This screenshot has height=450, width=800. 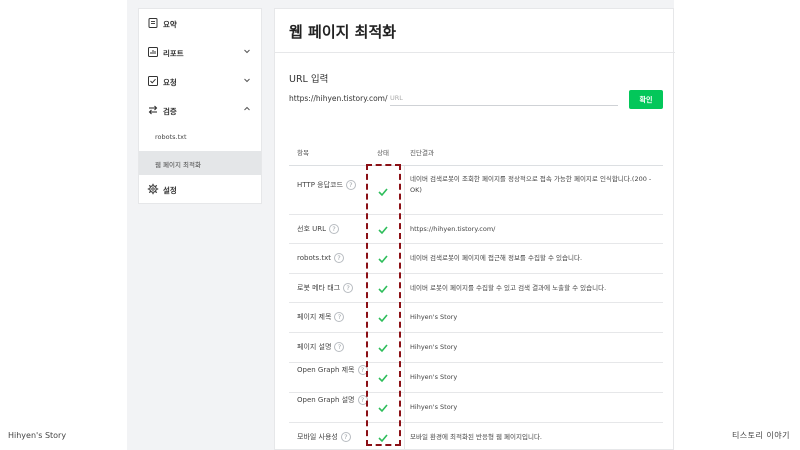 I want to click on sidebar-subitem-robots: robots.txt, so click(x=200, y=137).